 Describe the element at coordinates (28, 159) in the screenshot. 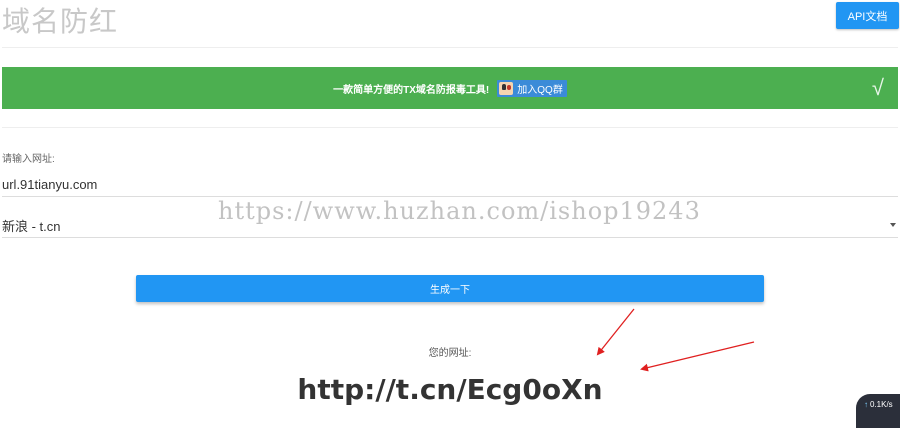

I see `url-field-label: 请输入网址:` at that location.